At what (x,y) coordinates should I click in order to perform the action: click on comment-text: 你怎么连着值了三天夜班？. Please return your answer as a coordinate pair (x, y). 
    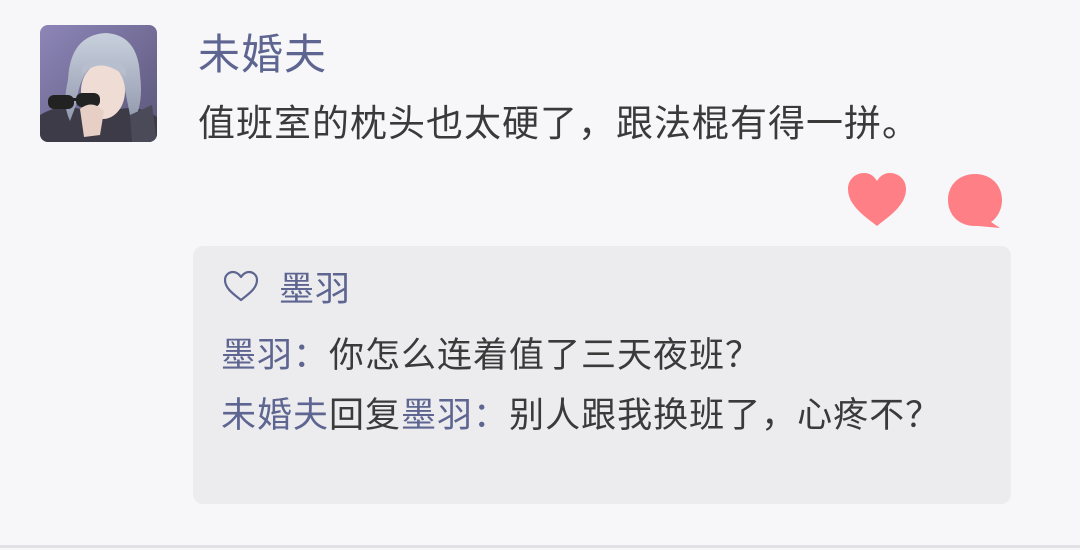
    Looking at the image, I should click on (545, 356).